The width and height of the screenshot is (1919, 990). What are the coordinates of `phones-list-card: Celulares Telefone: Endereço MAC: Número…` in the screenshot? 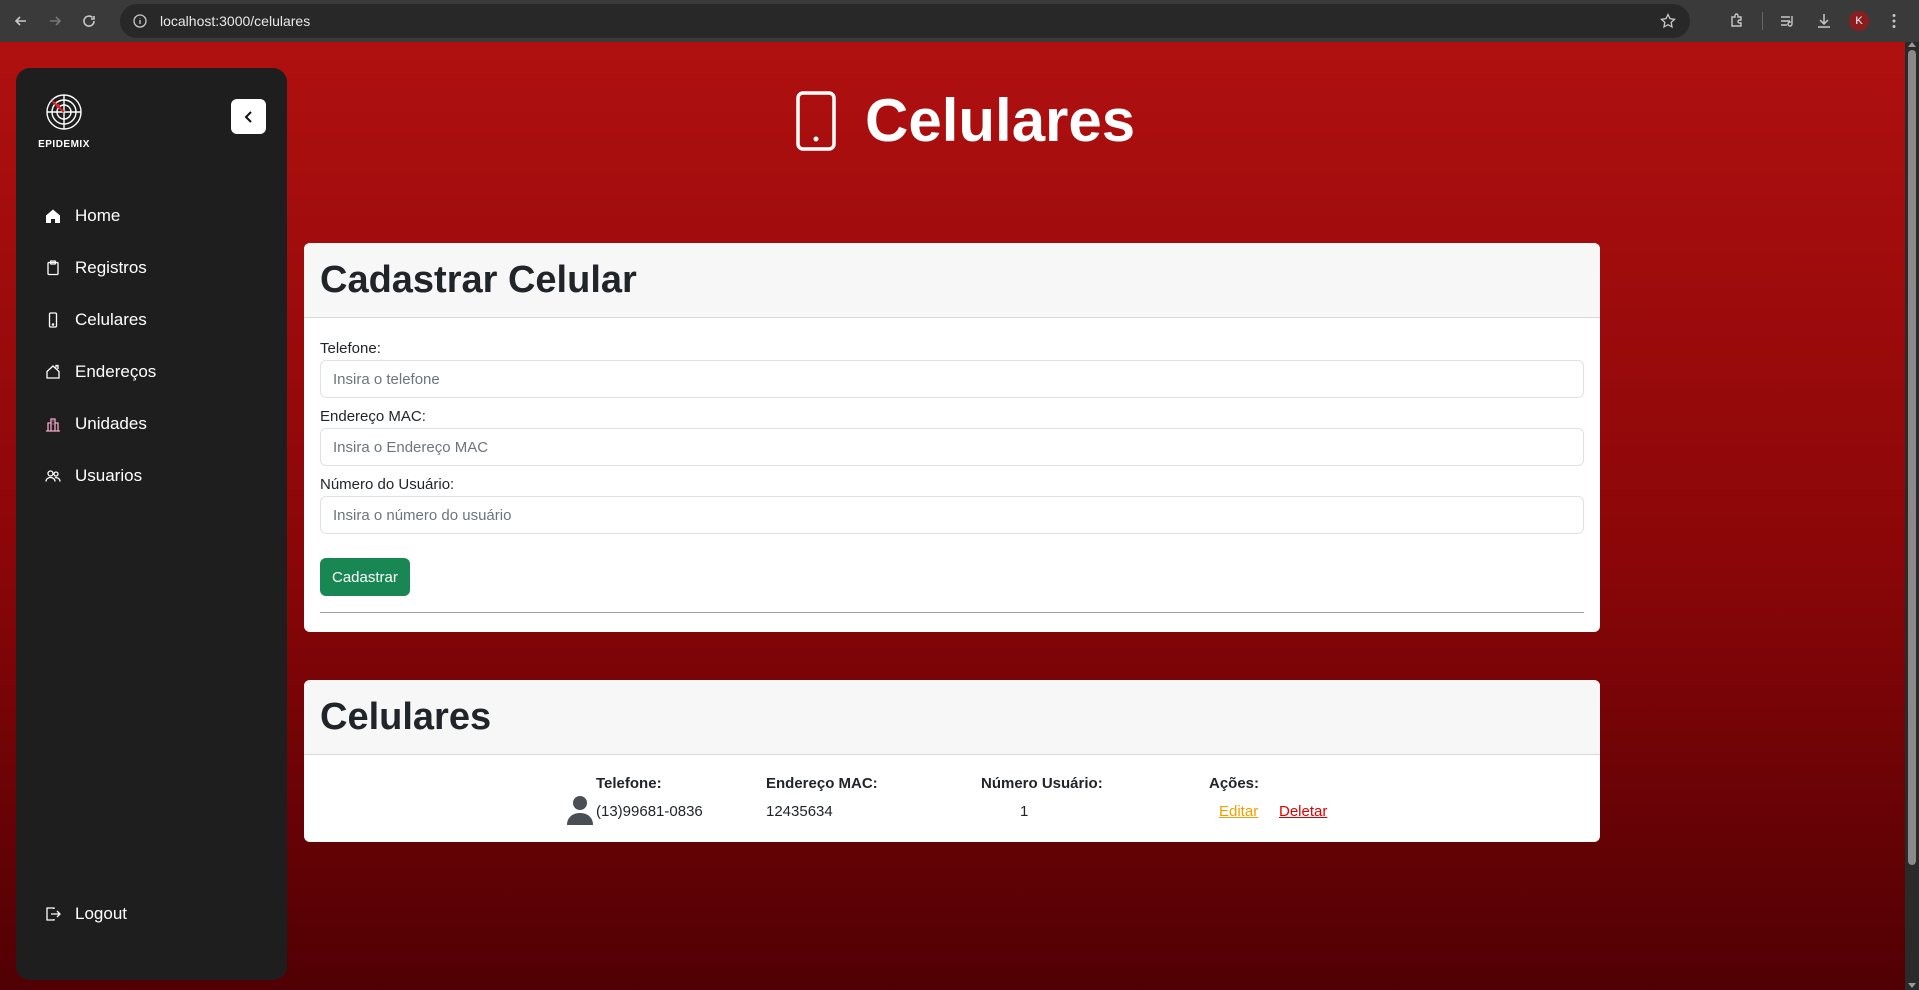 It's located at (952, 761).